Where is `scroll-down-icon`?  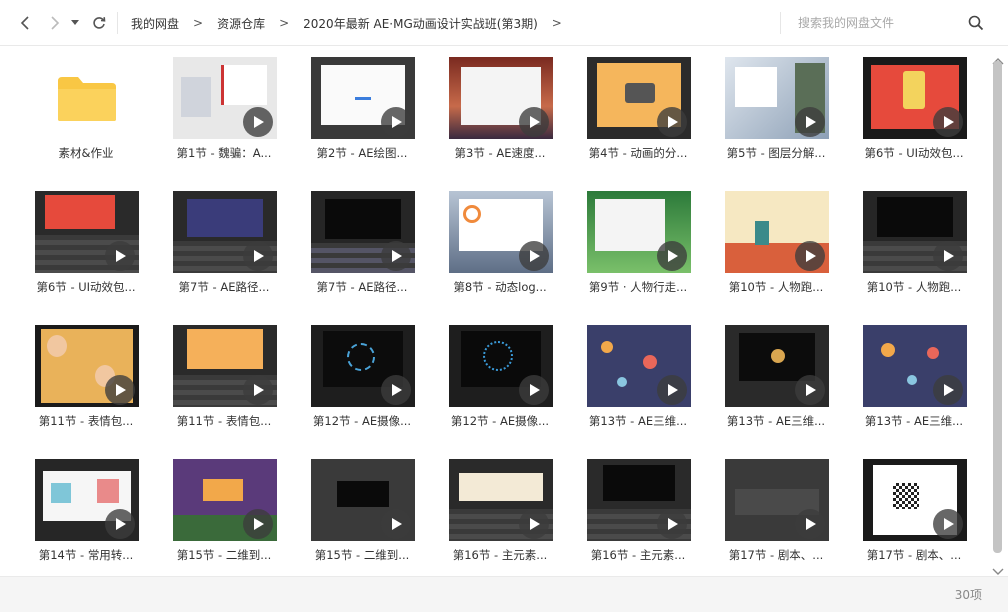
scroll-down-icon is located at coordinates (998, 568).